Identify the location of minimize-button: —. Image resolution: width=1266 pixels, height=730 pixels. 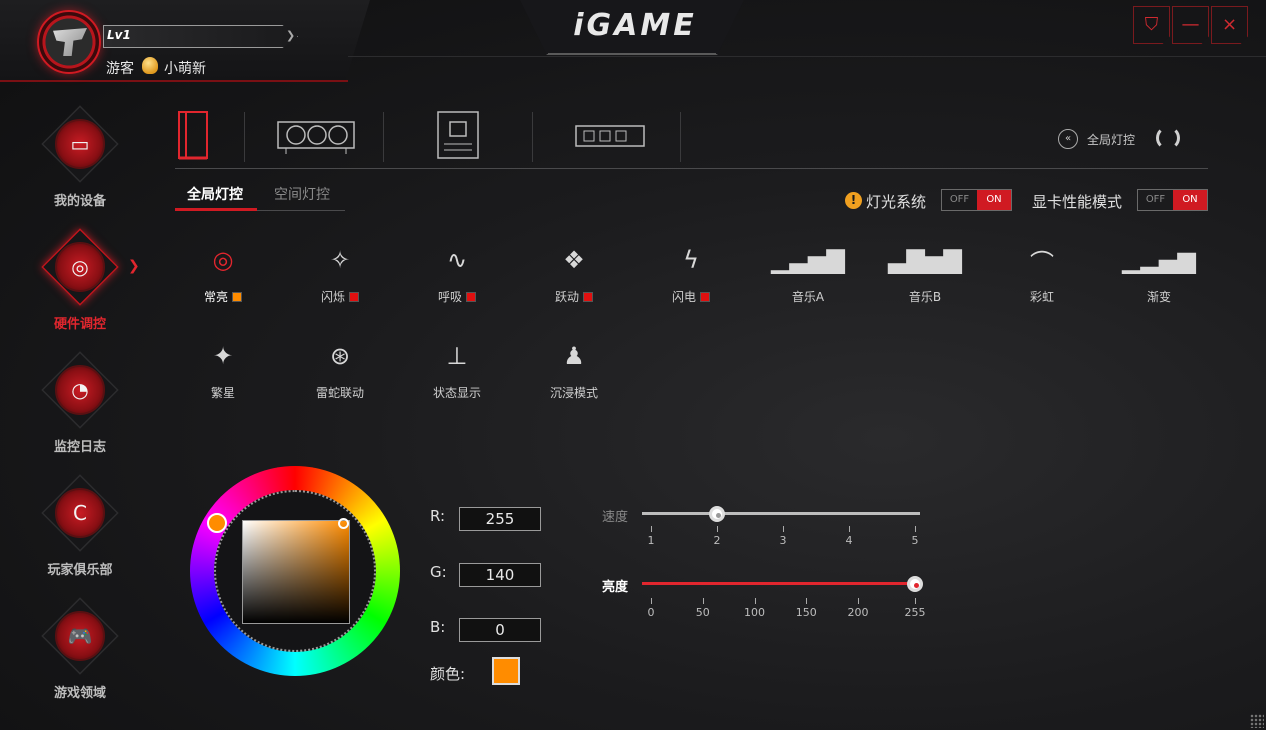
(1190, 25).